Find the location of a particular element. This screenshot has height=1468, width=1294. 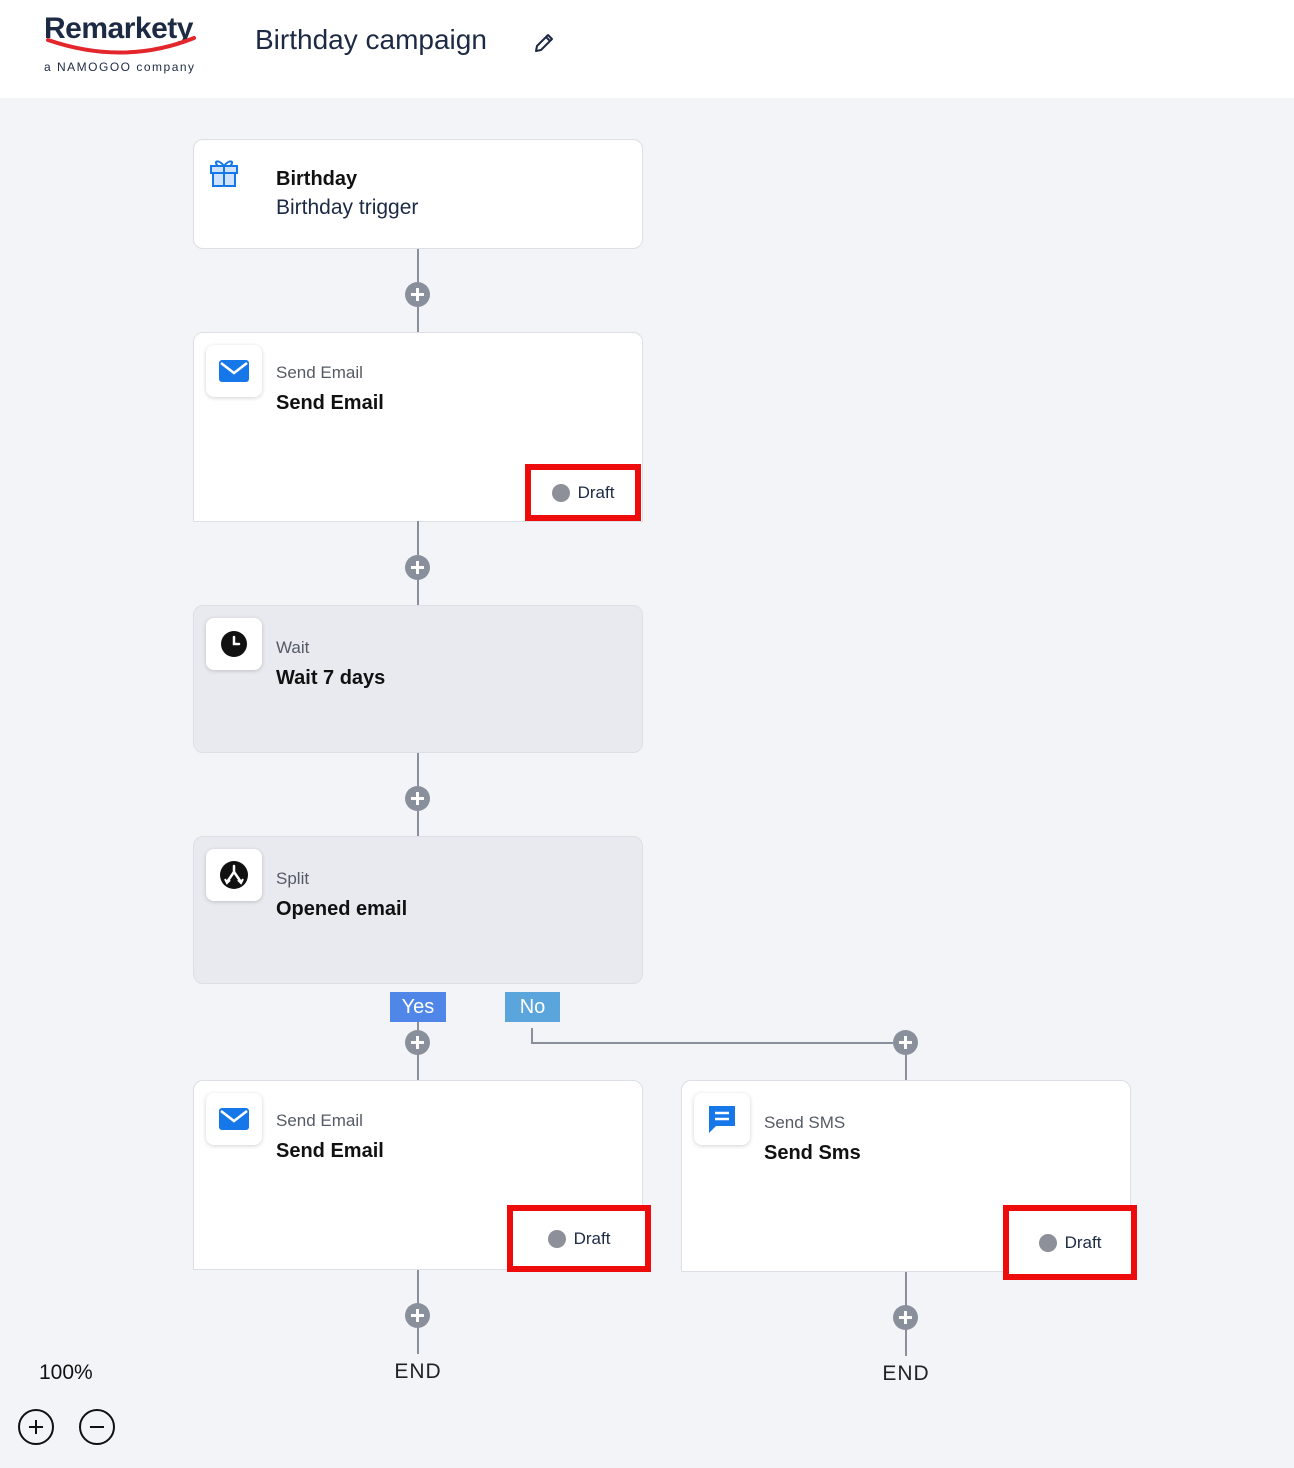

logo-swoosh-icon is located at coordinates (121, 45).